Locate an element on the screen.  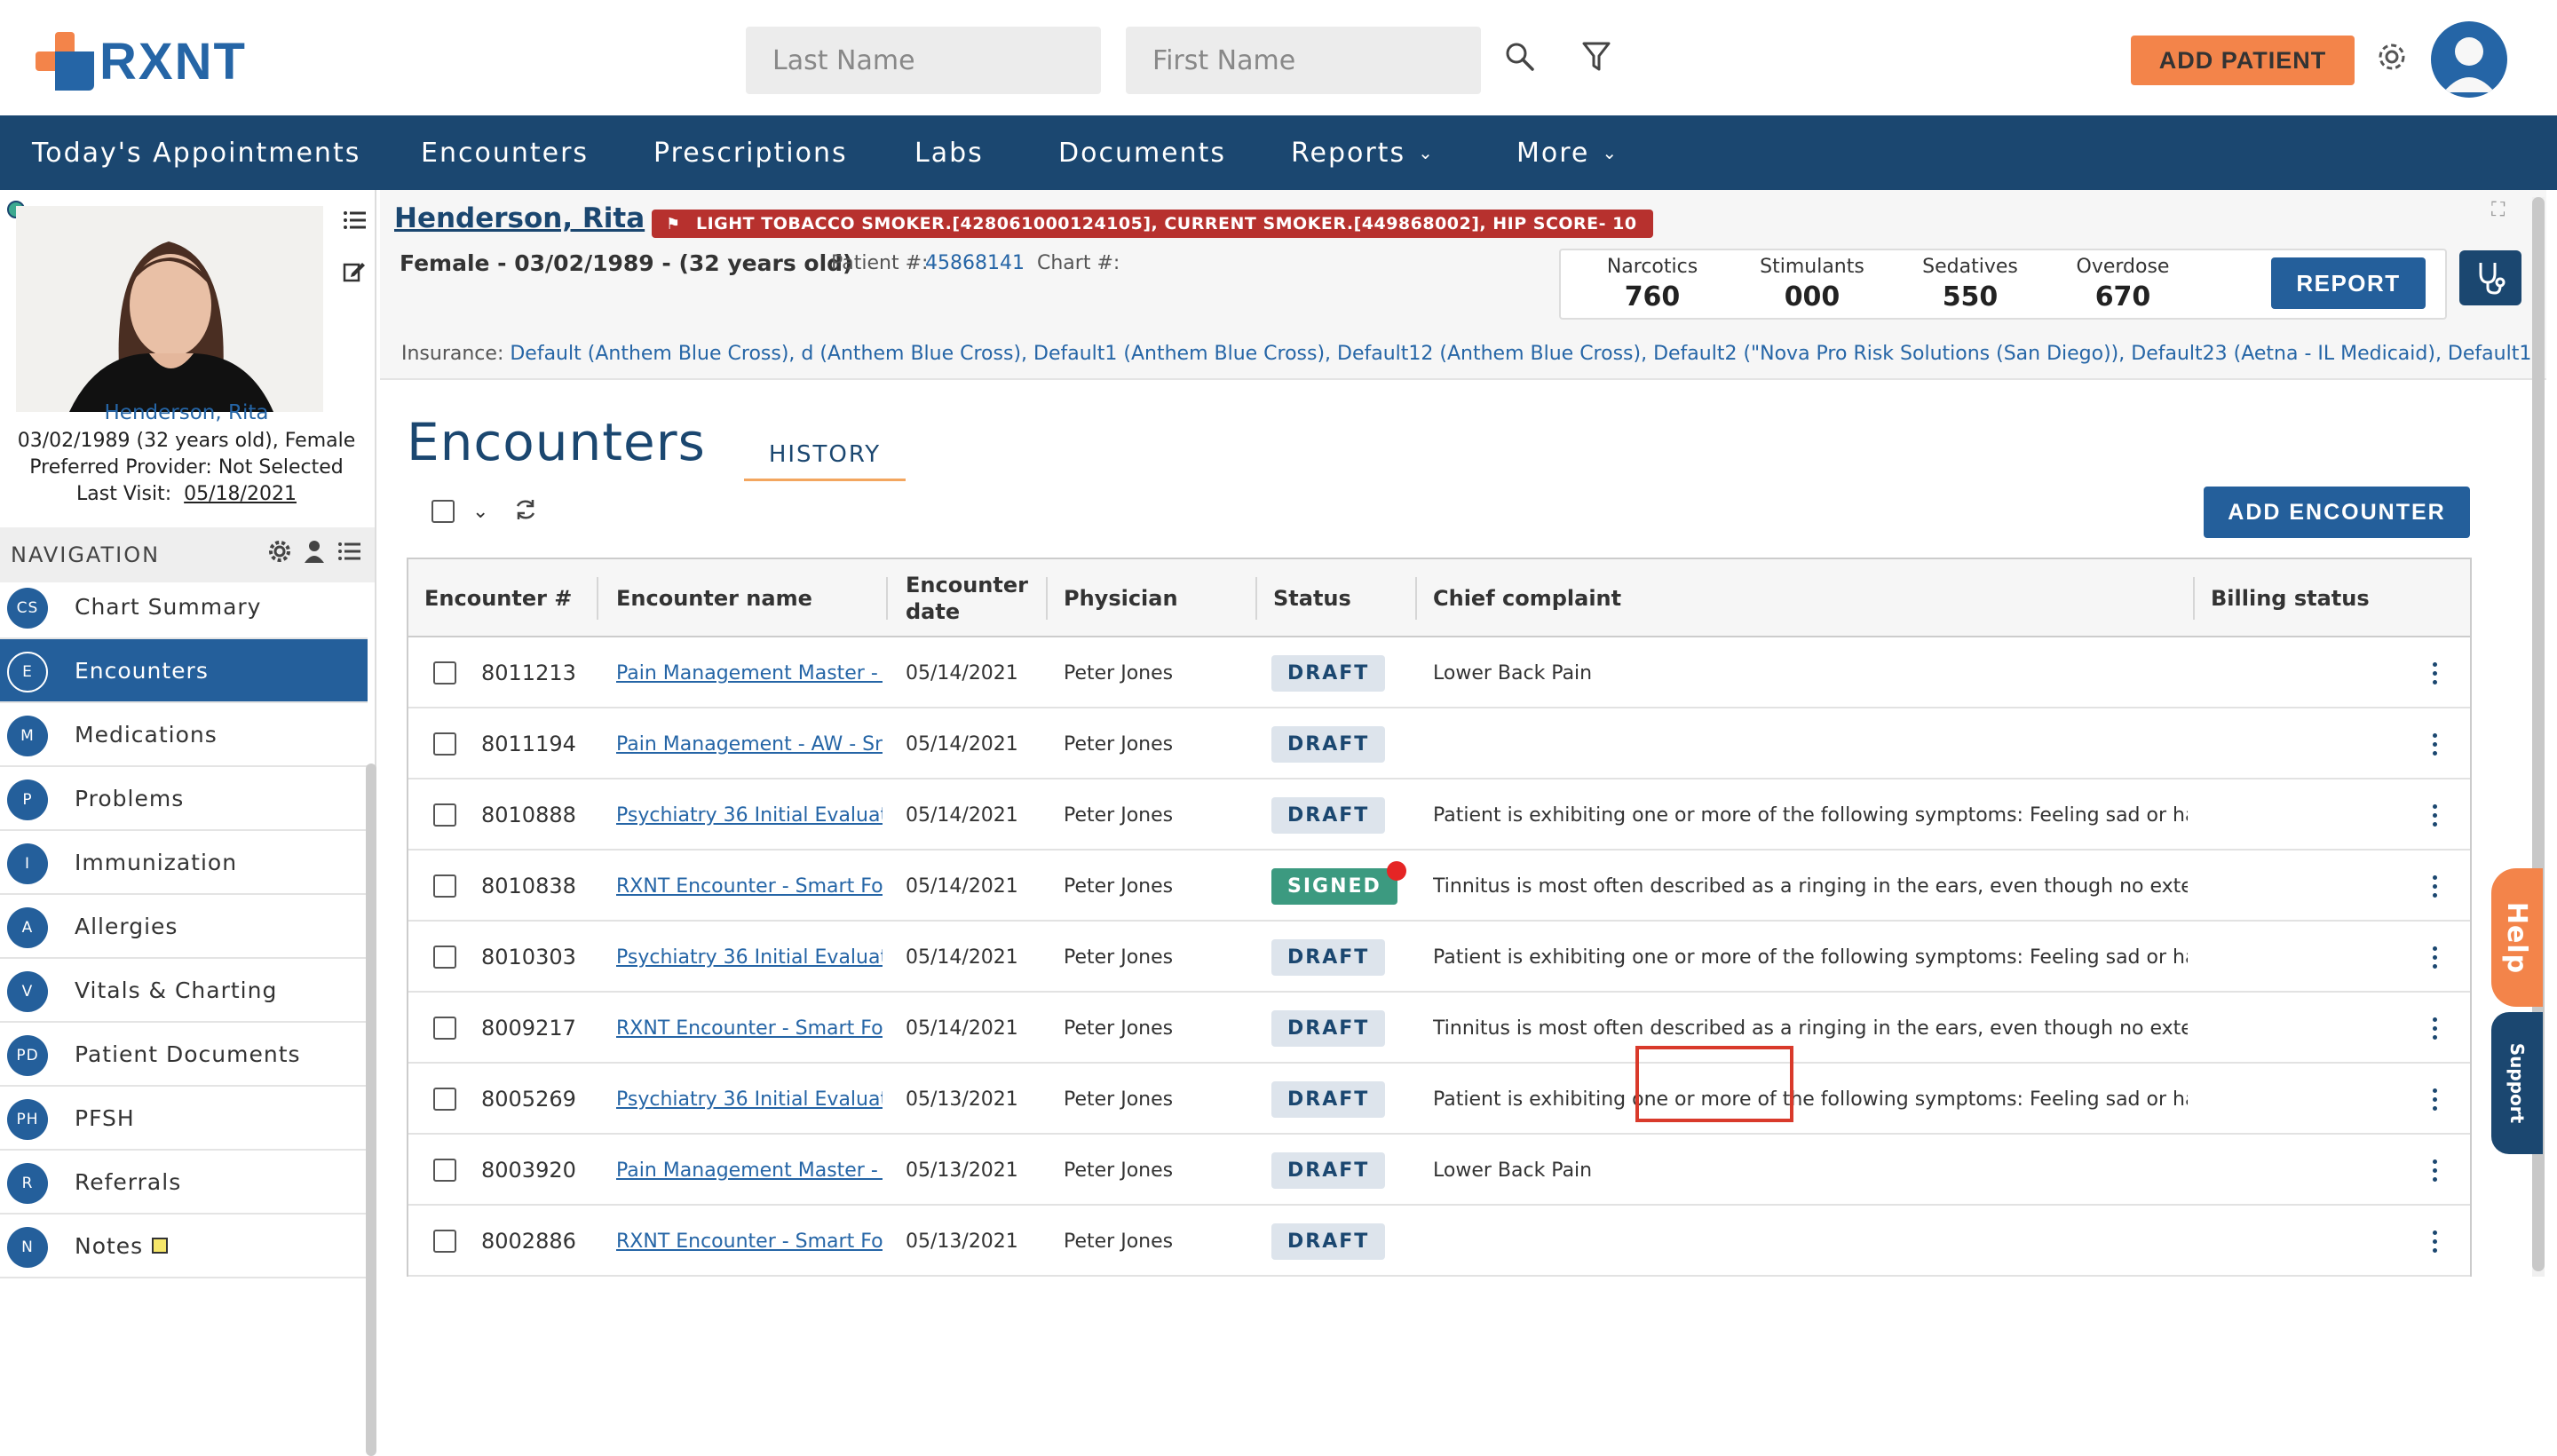
sidebar-item-vitals: V Vitals & Charting is located at coordinates (184, 991).